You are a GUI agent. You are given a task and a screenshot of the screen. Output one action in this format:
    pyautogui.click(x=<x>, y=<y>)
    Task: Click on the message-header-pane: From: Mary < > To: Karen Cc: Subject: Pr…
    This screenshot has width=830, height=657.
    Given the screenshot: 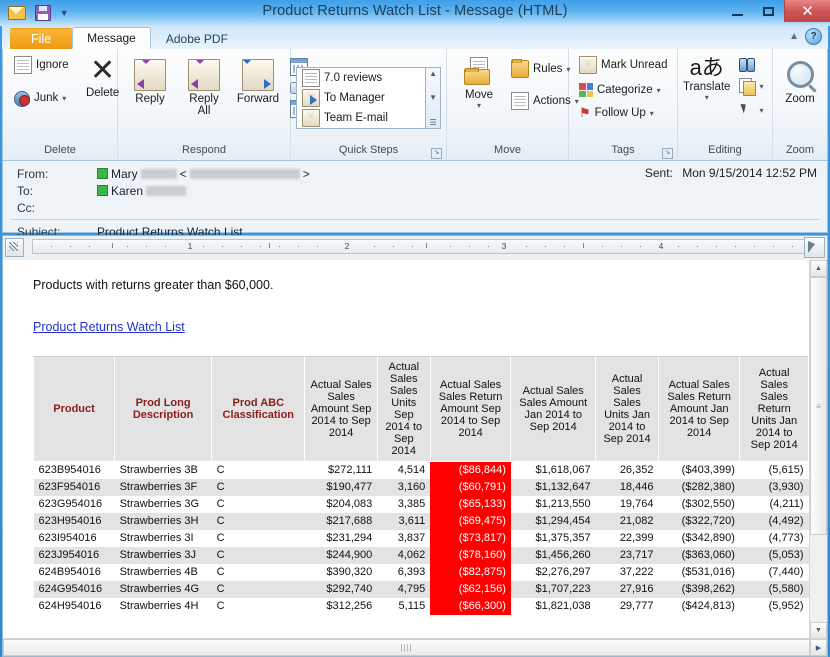 What is the action you would take?
    pyautogui.click(x=415, y=200)
    